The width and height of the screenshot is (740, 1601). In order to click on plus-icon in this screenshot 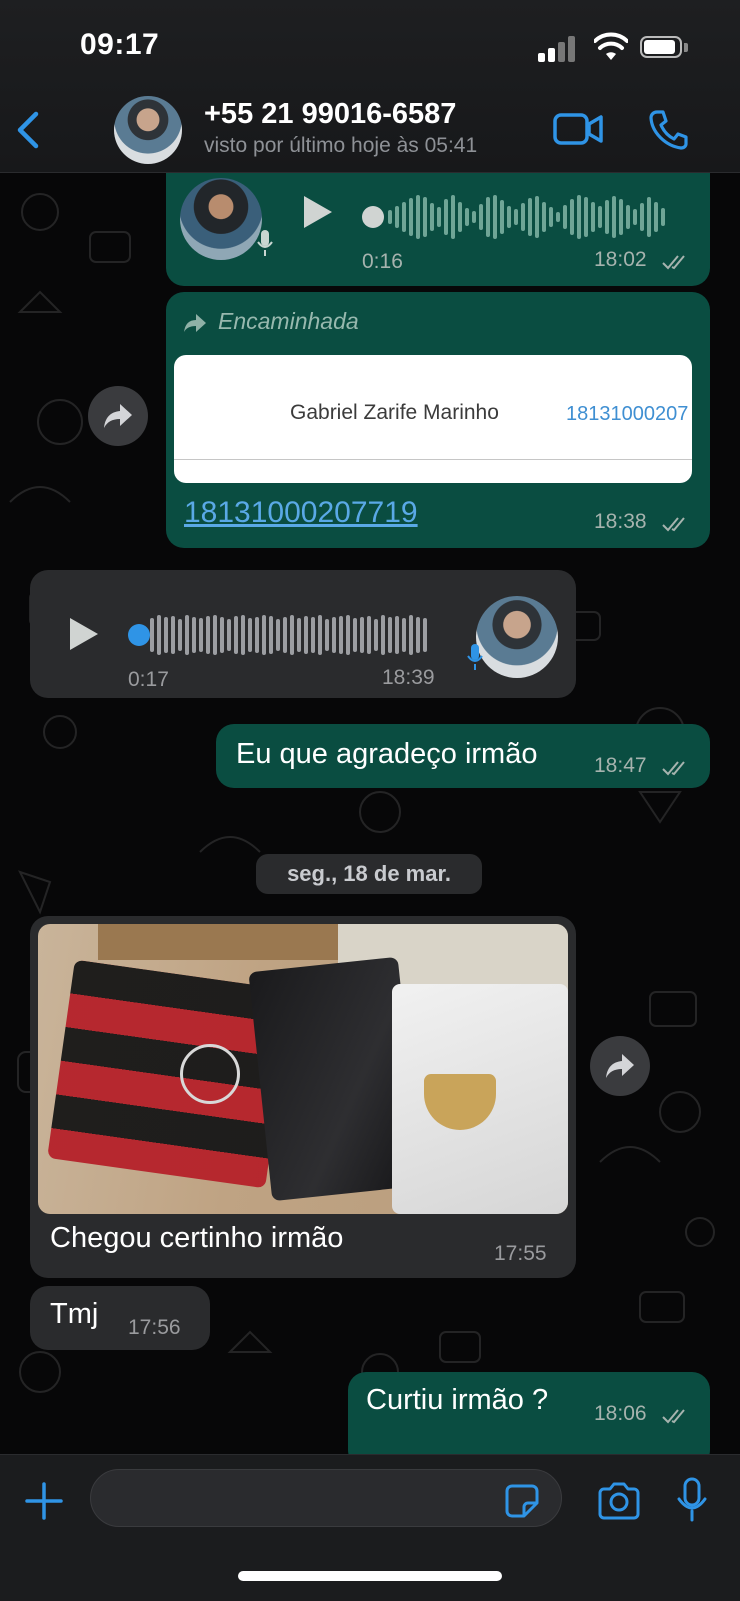, I will do `click(44, 1501)`.